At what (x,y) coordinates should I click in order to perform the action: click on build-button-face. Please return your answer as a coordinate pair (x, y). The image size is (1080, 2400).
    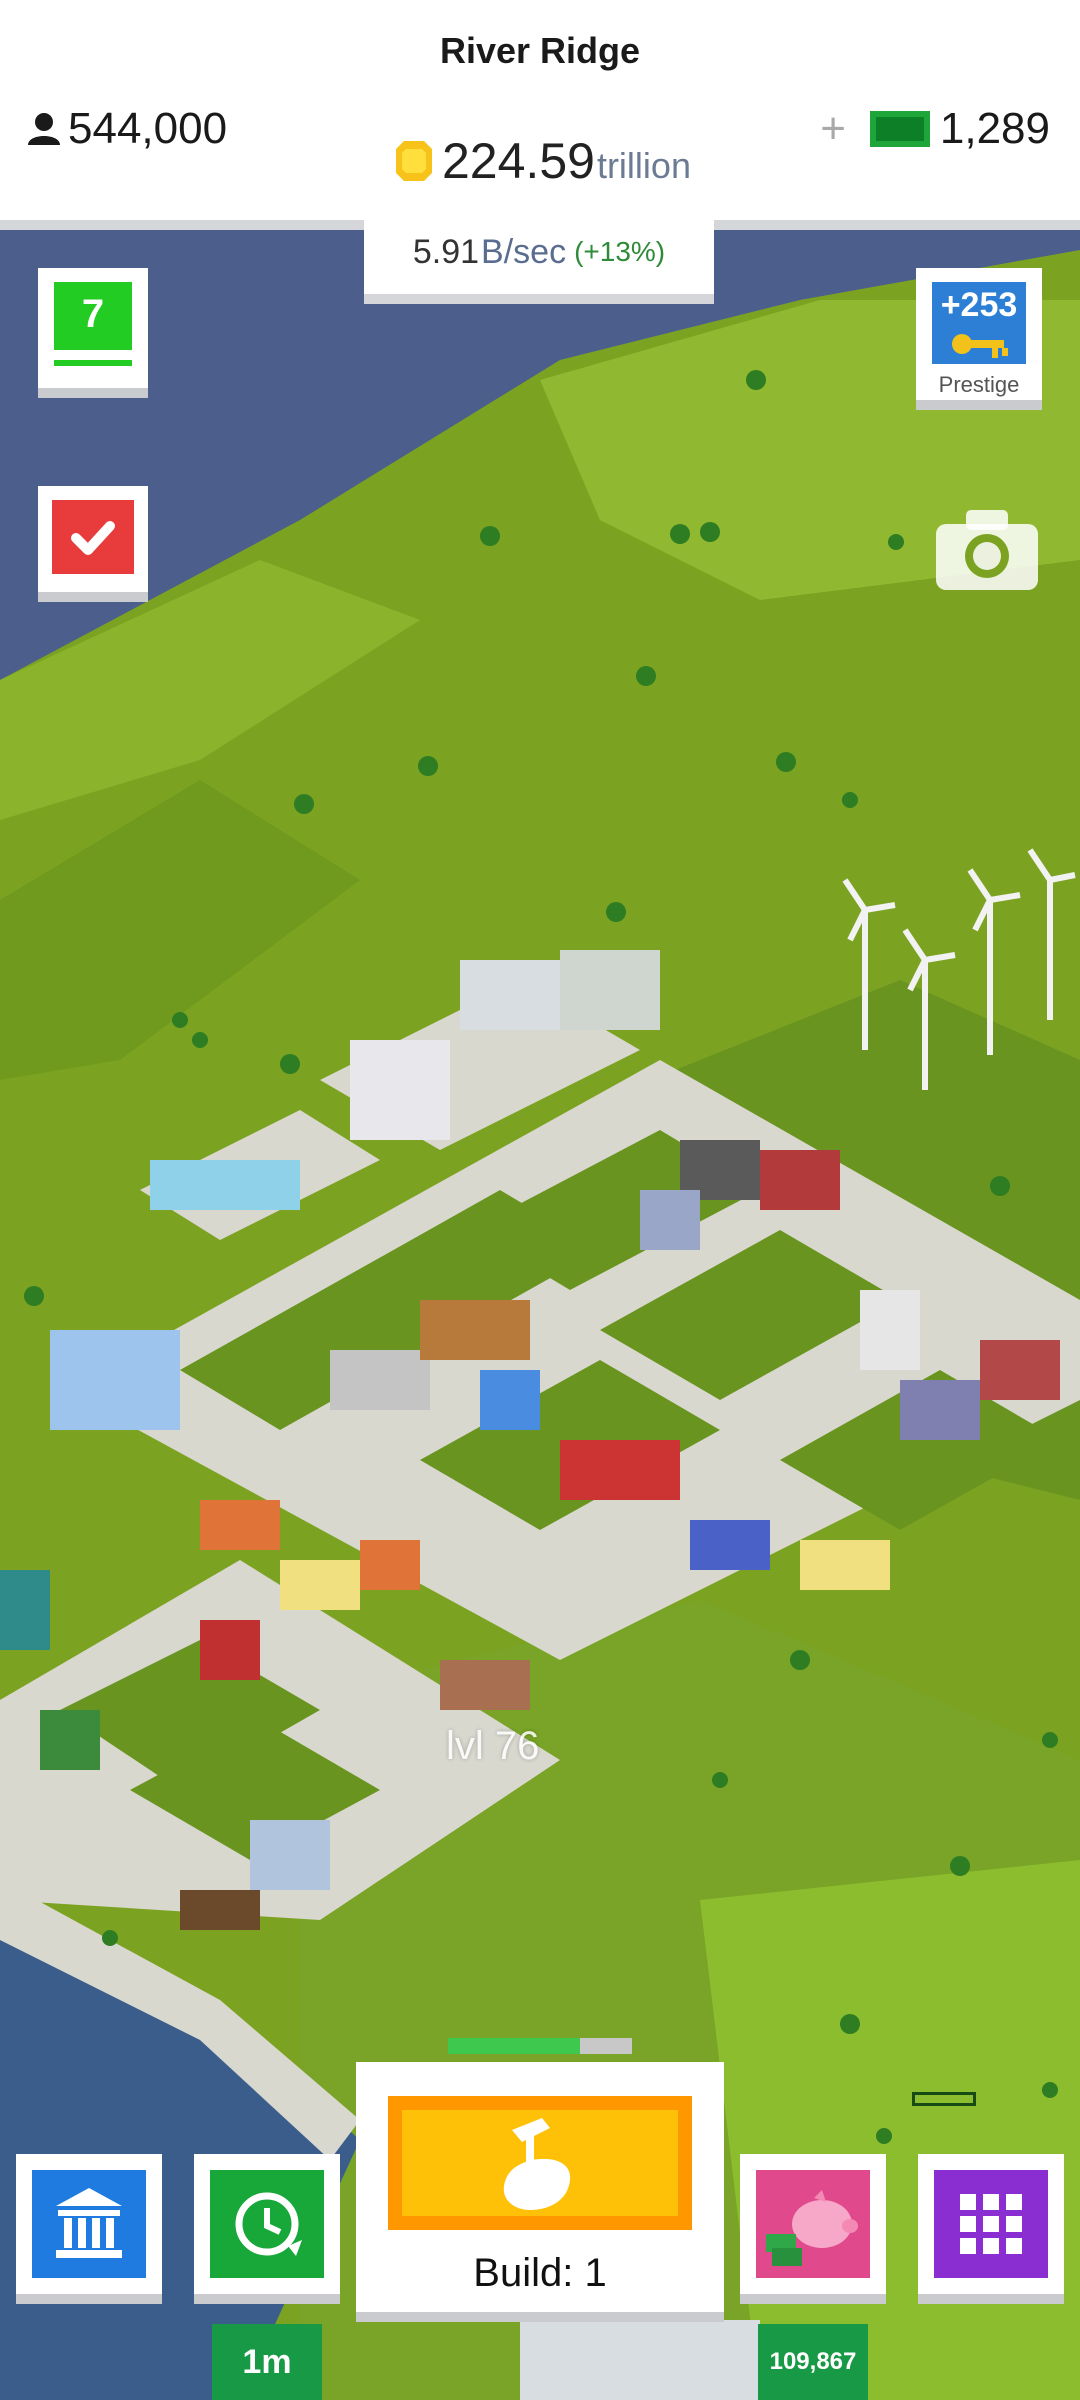
    Looking at the image, I should click on (540, 2163).